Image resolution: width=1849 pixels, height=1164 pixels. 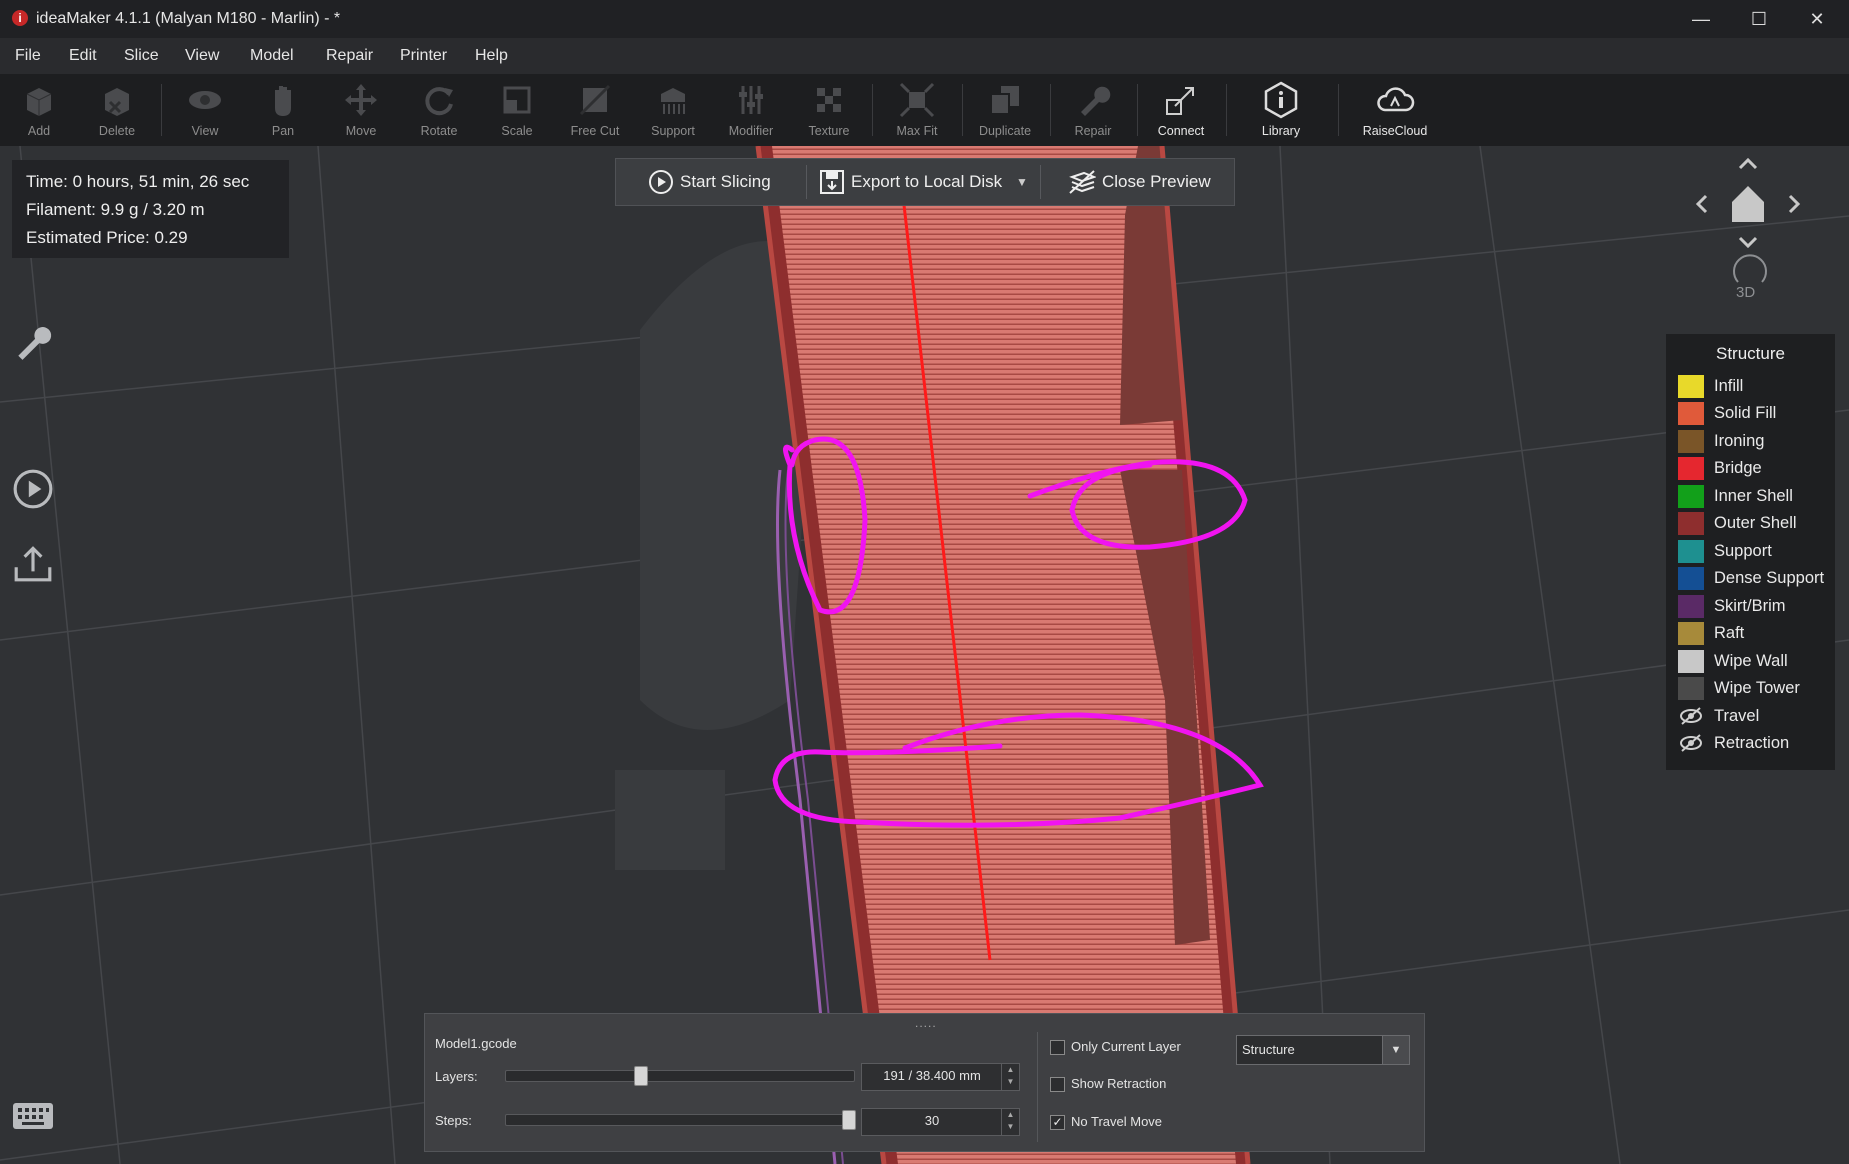 I want to click on menu-model: Model, so click(x=272, y=56).